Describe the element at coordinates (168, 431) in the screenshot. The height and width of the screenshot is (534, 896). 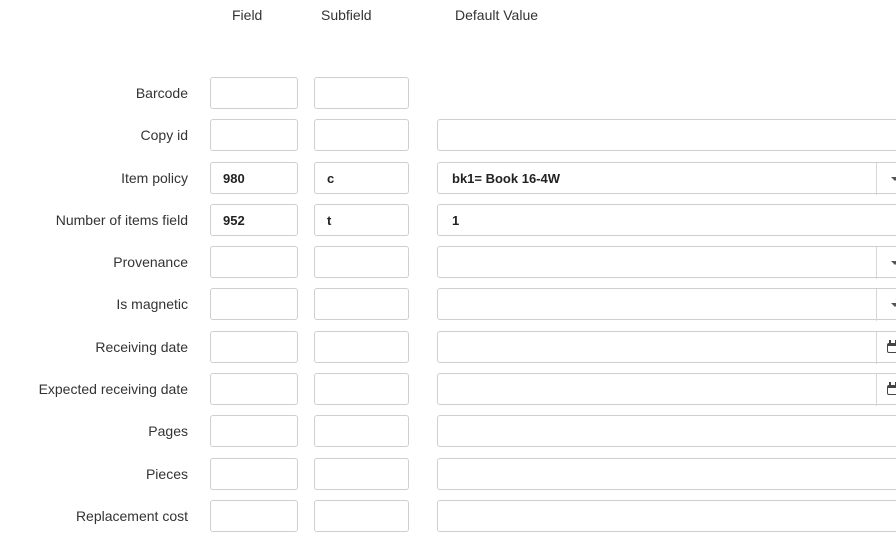
I see `row-label: Pages` at that location.